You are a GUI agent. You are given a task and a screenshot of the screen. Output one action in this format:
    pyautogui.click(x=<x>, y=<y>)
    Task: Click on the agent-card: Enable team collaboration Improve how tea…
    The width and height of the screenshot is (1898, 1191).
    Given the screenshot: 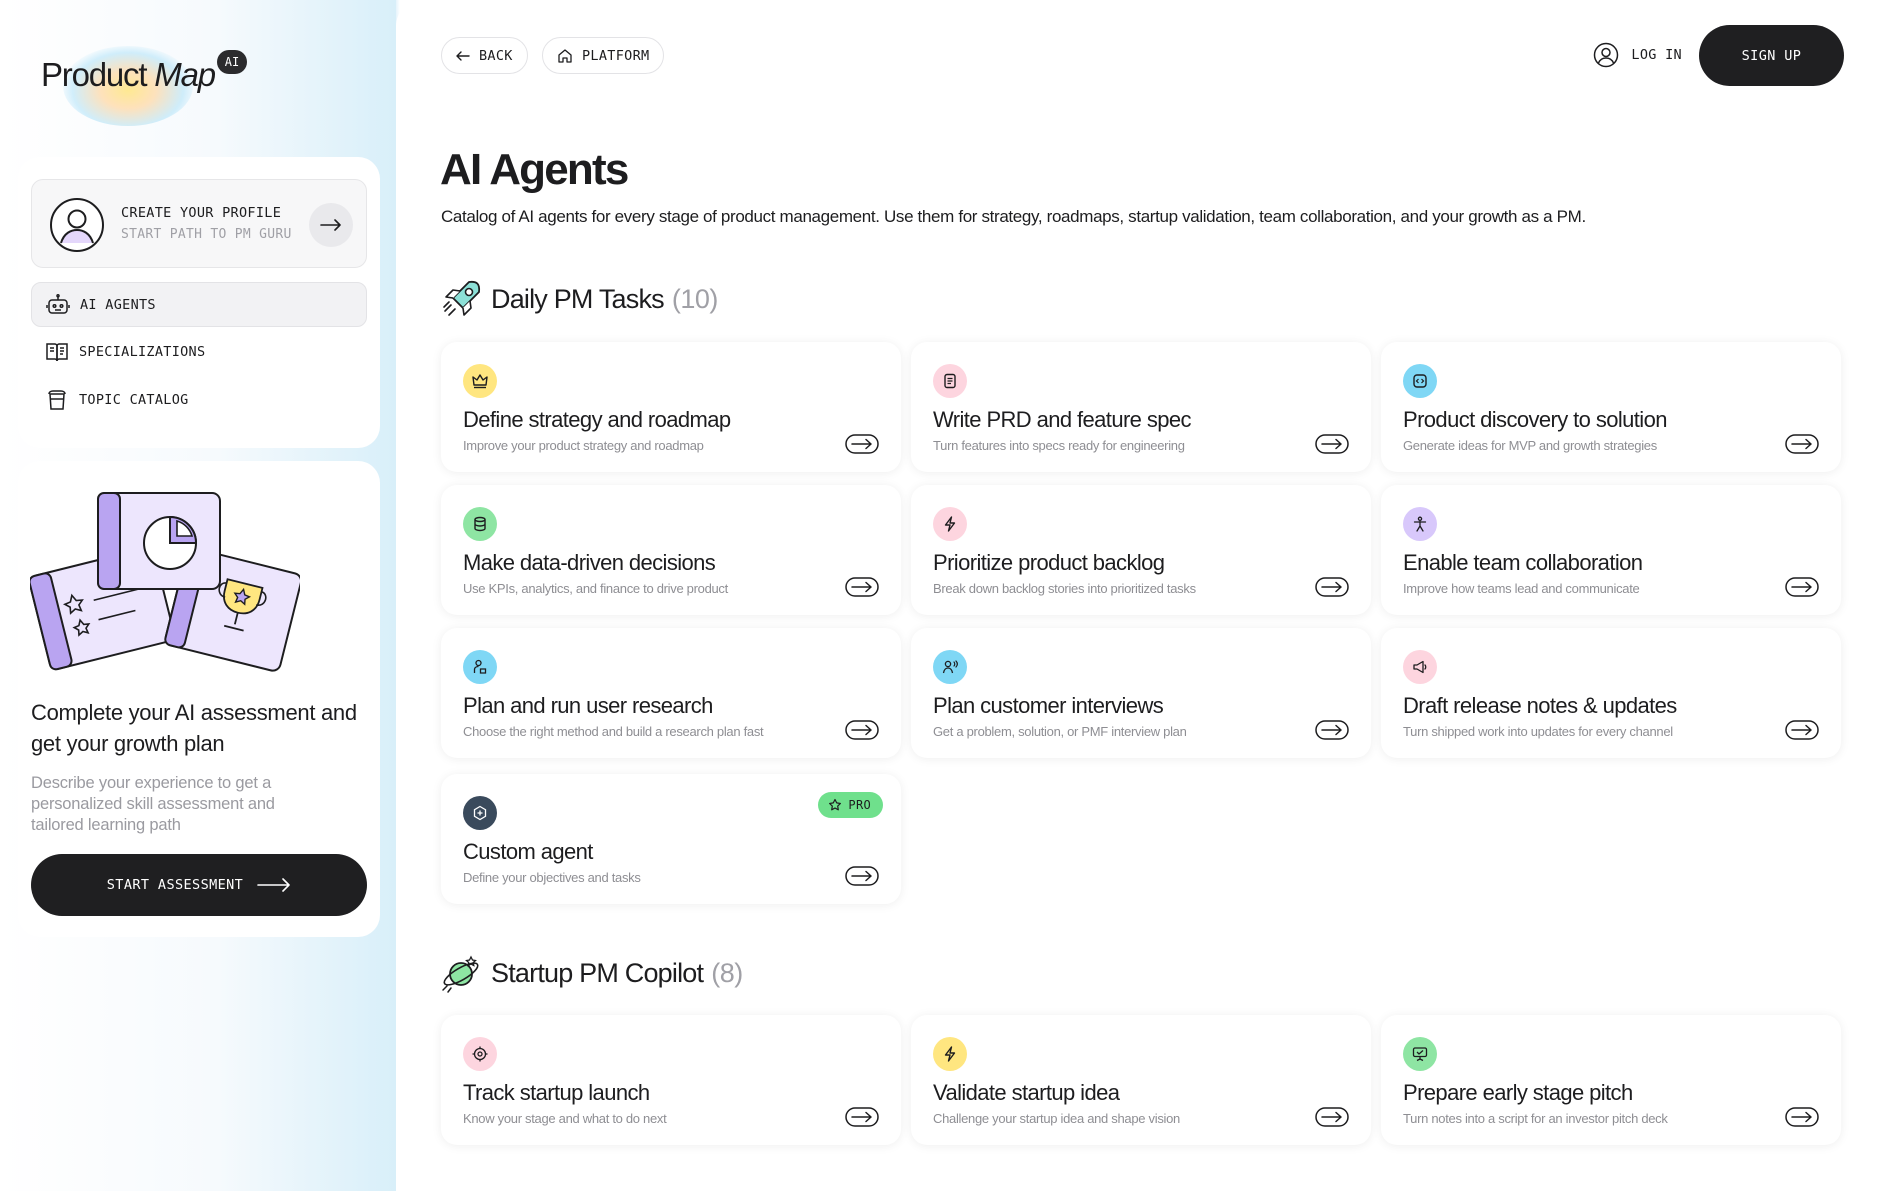 What is the action you would take?
    pyautogui.click(x=1611, y=550)
    